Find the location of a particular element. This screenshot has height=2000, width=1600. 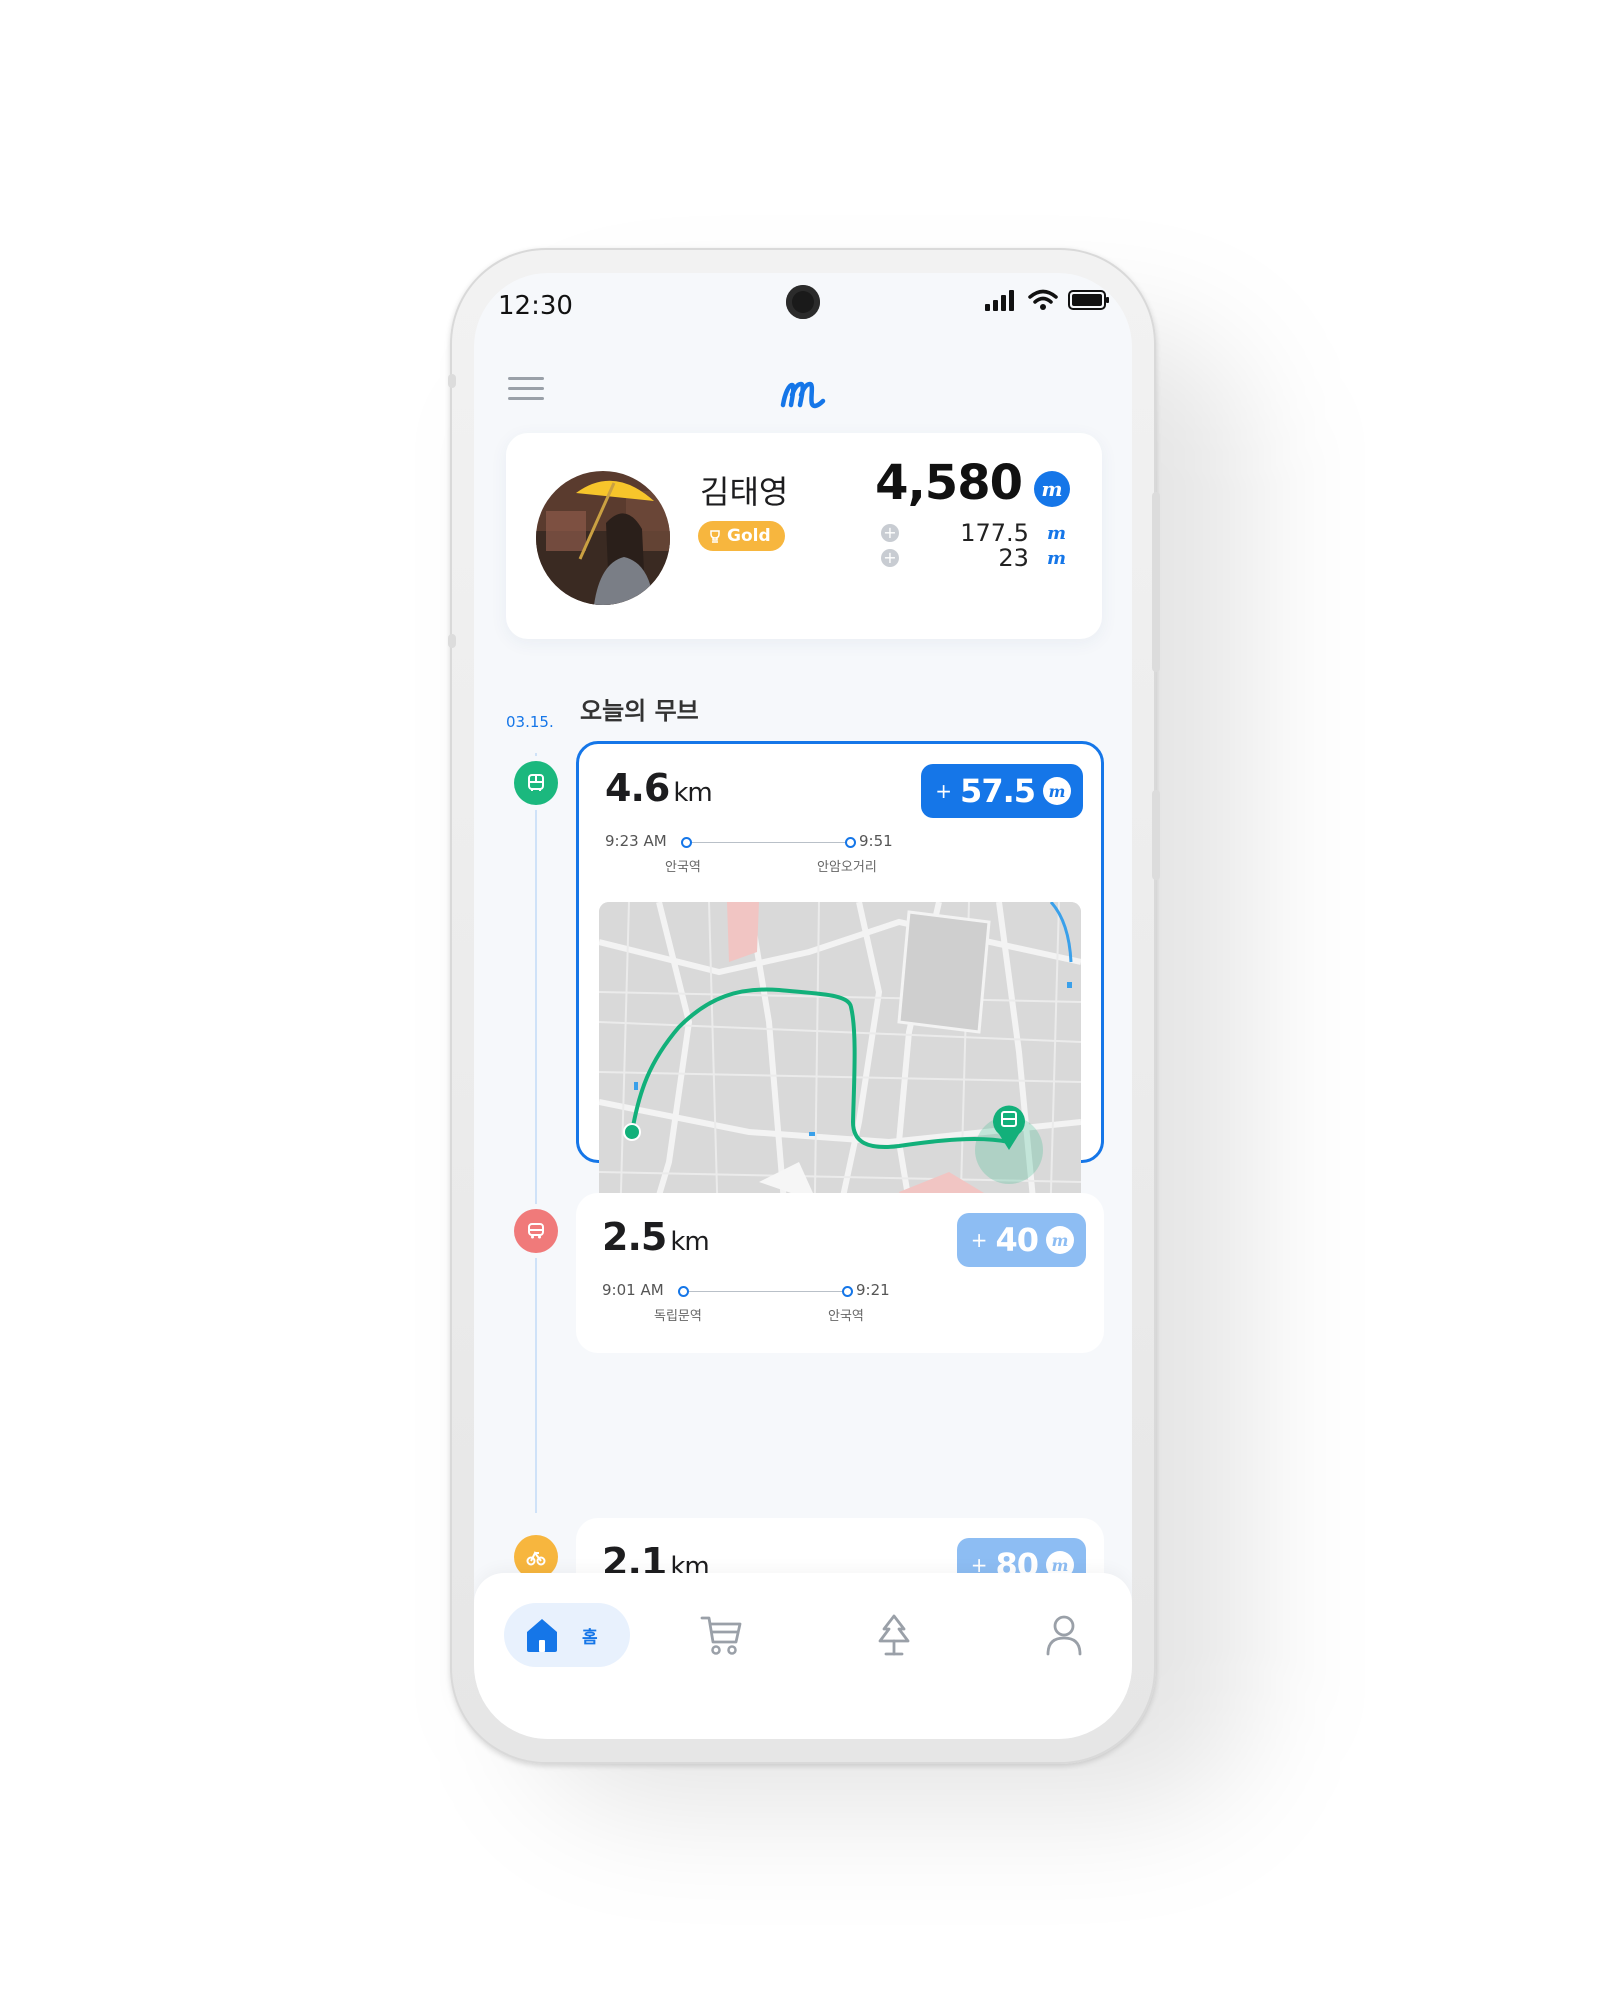

route-row: 9:01 AM 9:21 독립문역 안국역 is located at coordinates (752, 1303).